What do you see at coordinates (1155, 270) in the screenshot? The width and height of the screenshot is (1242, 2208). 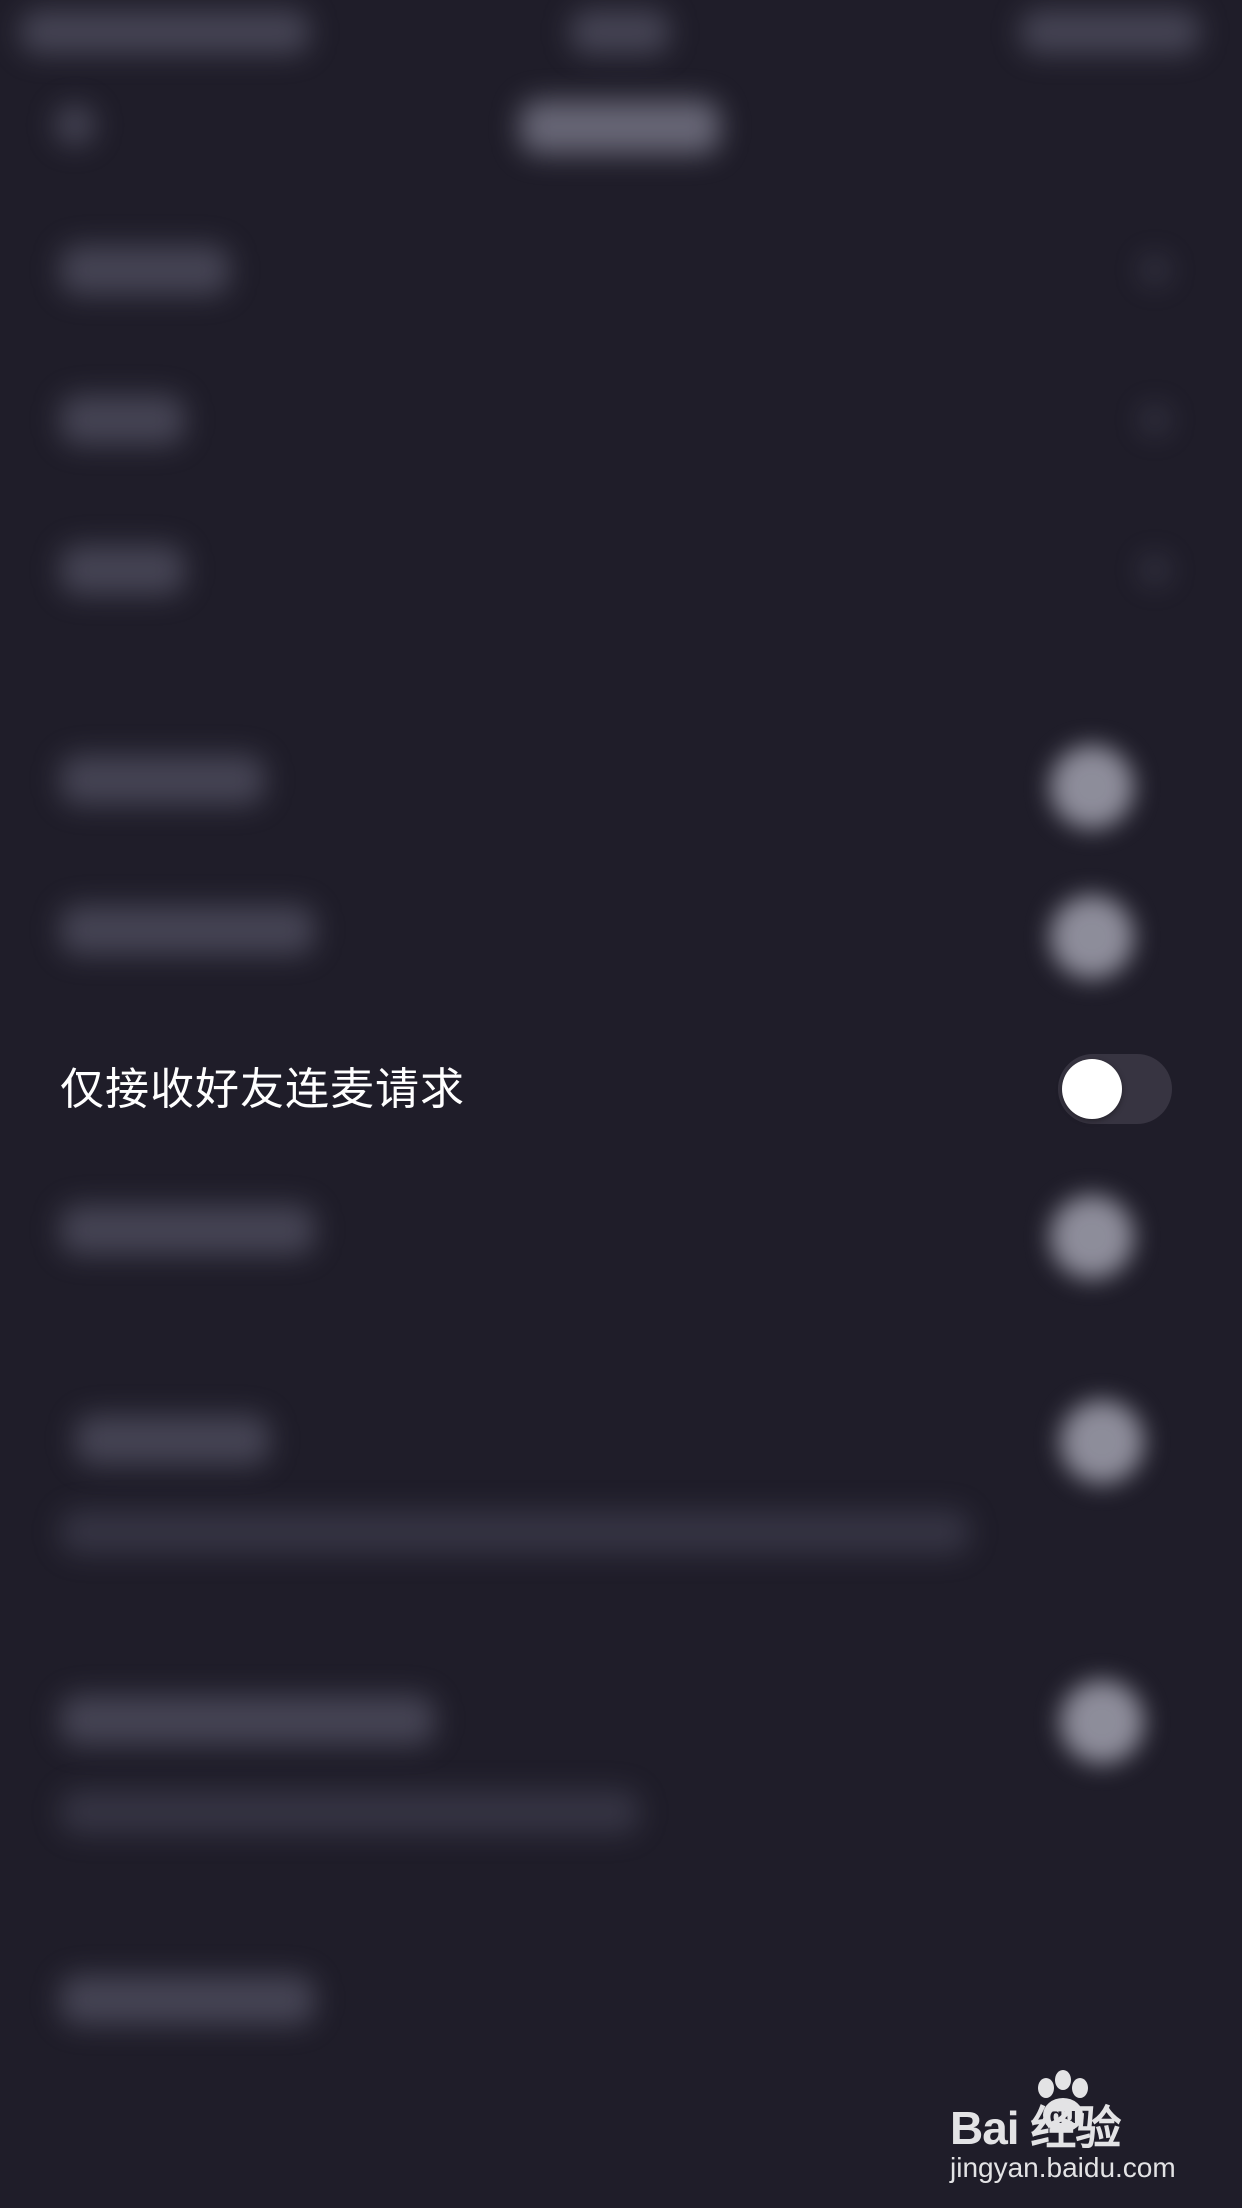 I see `blurred-row-1-chevron` at bounding box center [1155, 270].